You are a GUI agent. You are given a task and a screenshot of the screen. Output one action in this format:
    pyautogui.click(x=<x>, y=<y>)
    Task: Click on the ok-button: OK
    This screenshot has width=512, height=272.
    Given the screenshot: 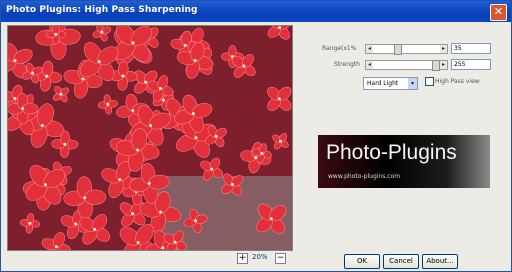 What is the action you would take?
    pyautogui.click(x=362, y=261)
    